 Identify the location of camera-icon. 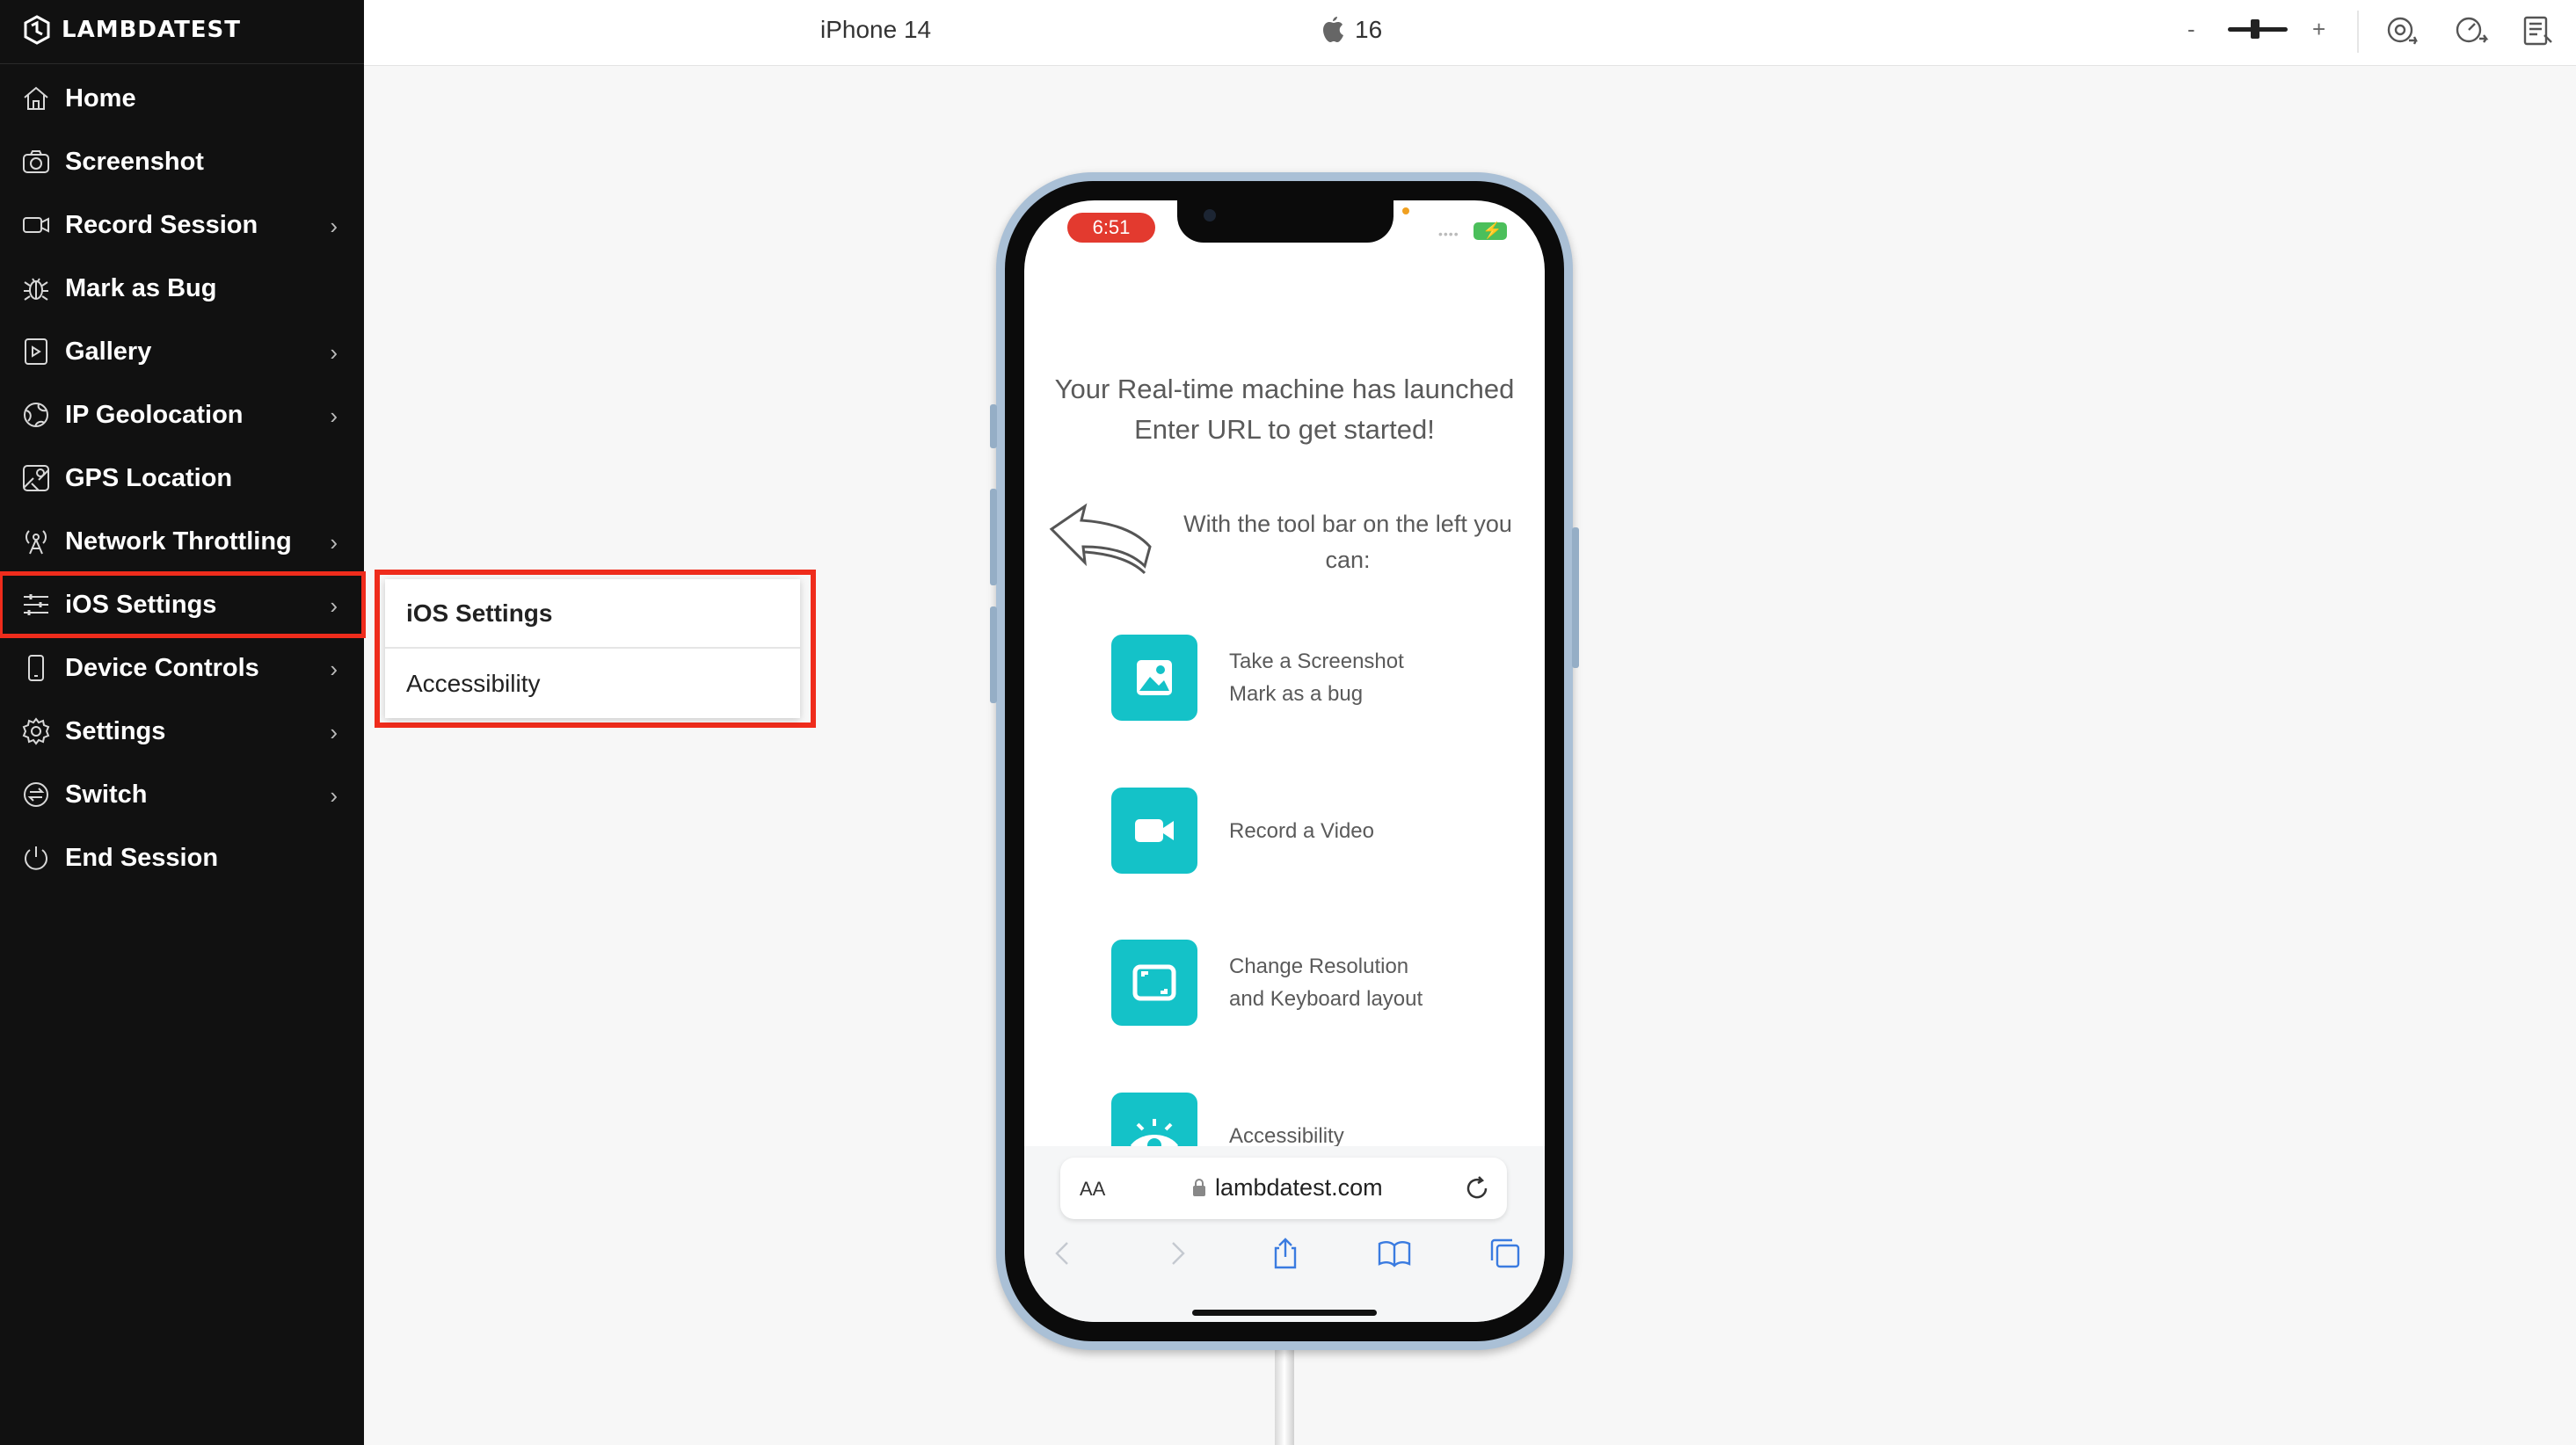
(36, 161).